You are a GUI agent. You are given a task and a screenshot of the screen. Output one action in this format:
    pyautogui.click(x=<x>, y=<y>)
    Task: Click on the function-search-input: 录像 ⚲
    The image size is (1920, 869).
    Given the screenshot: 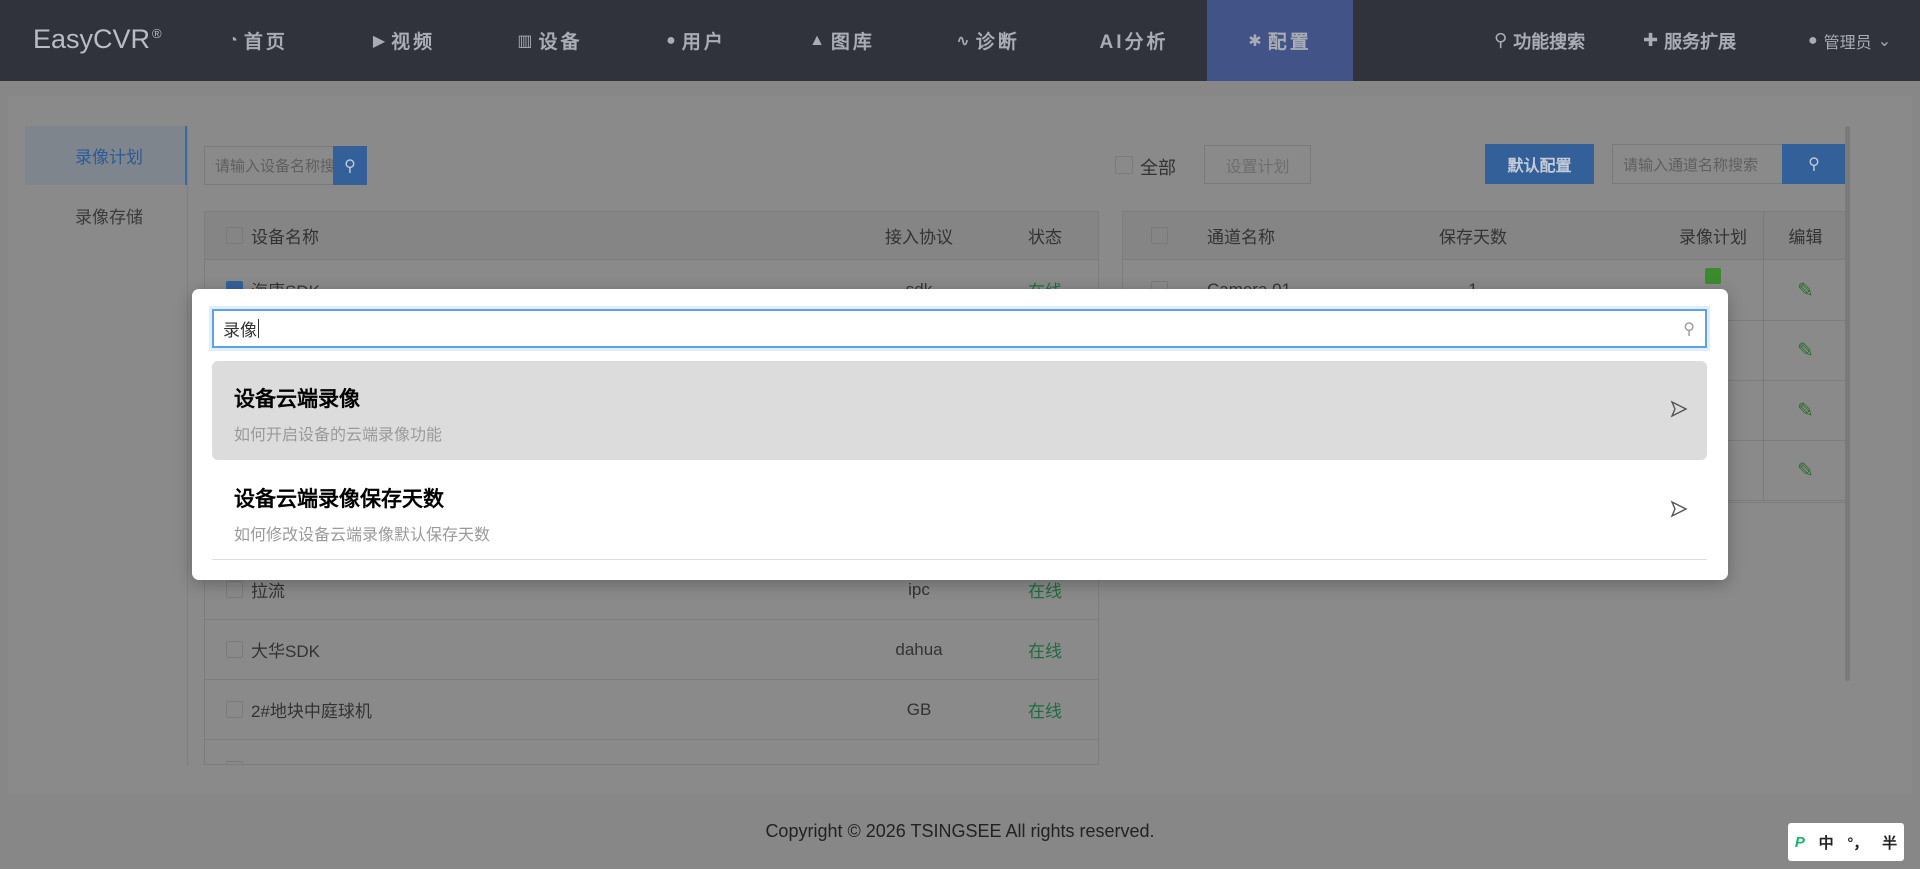 What is the action you would take?
    pyautogui.click(x=959, y=328)
    